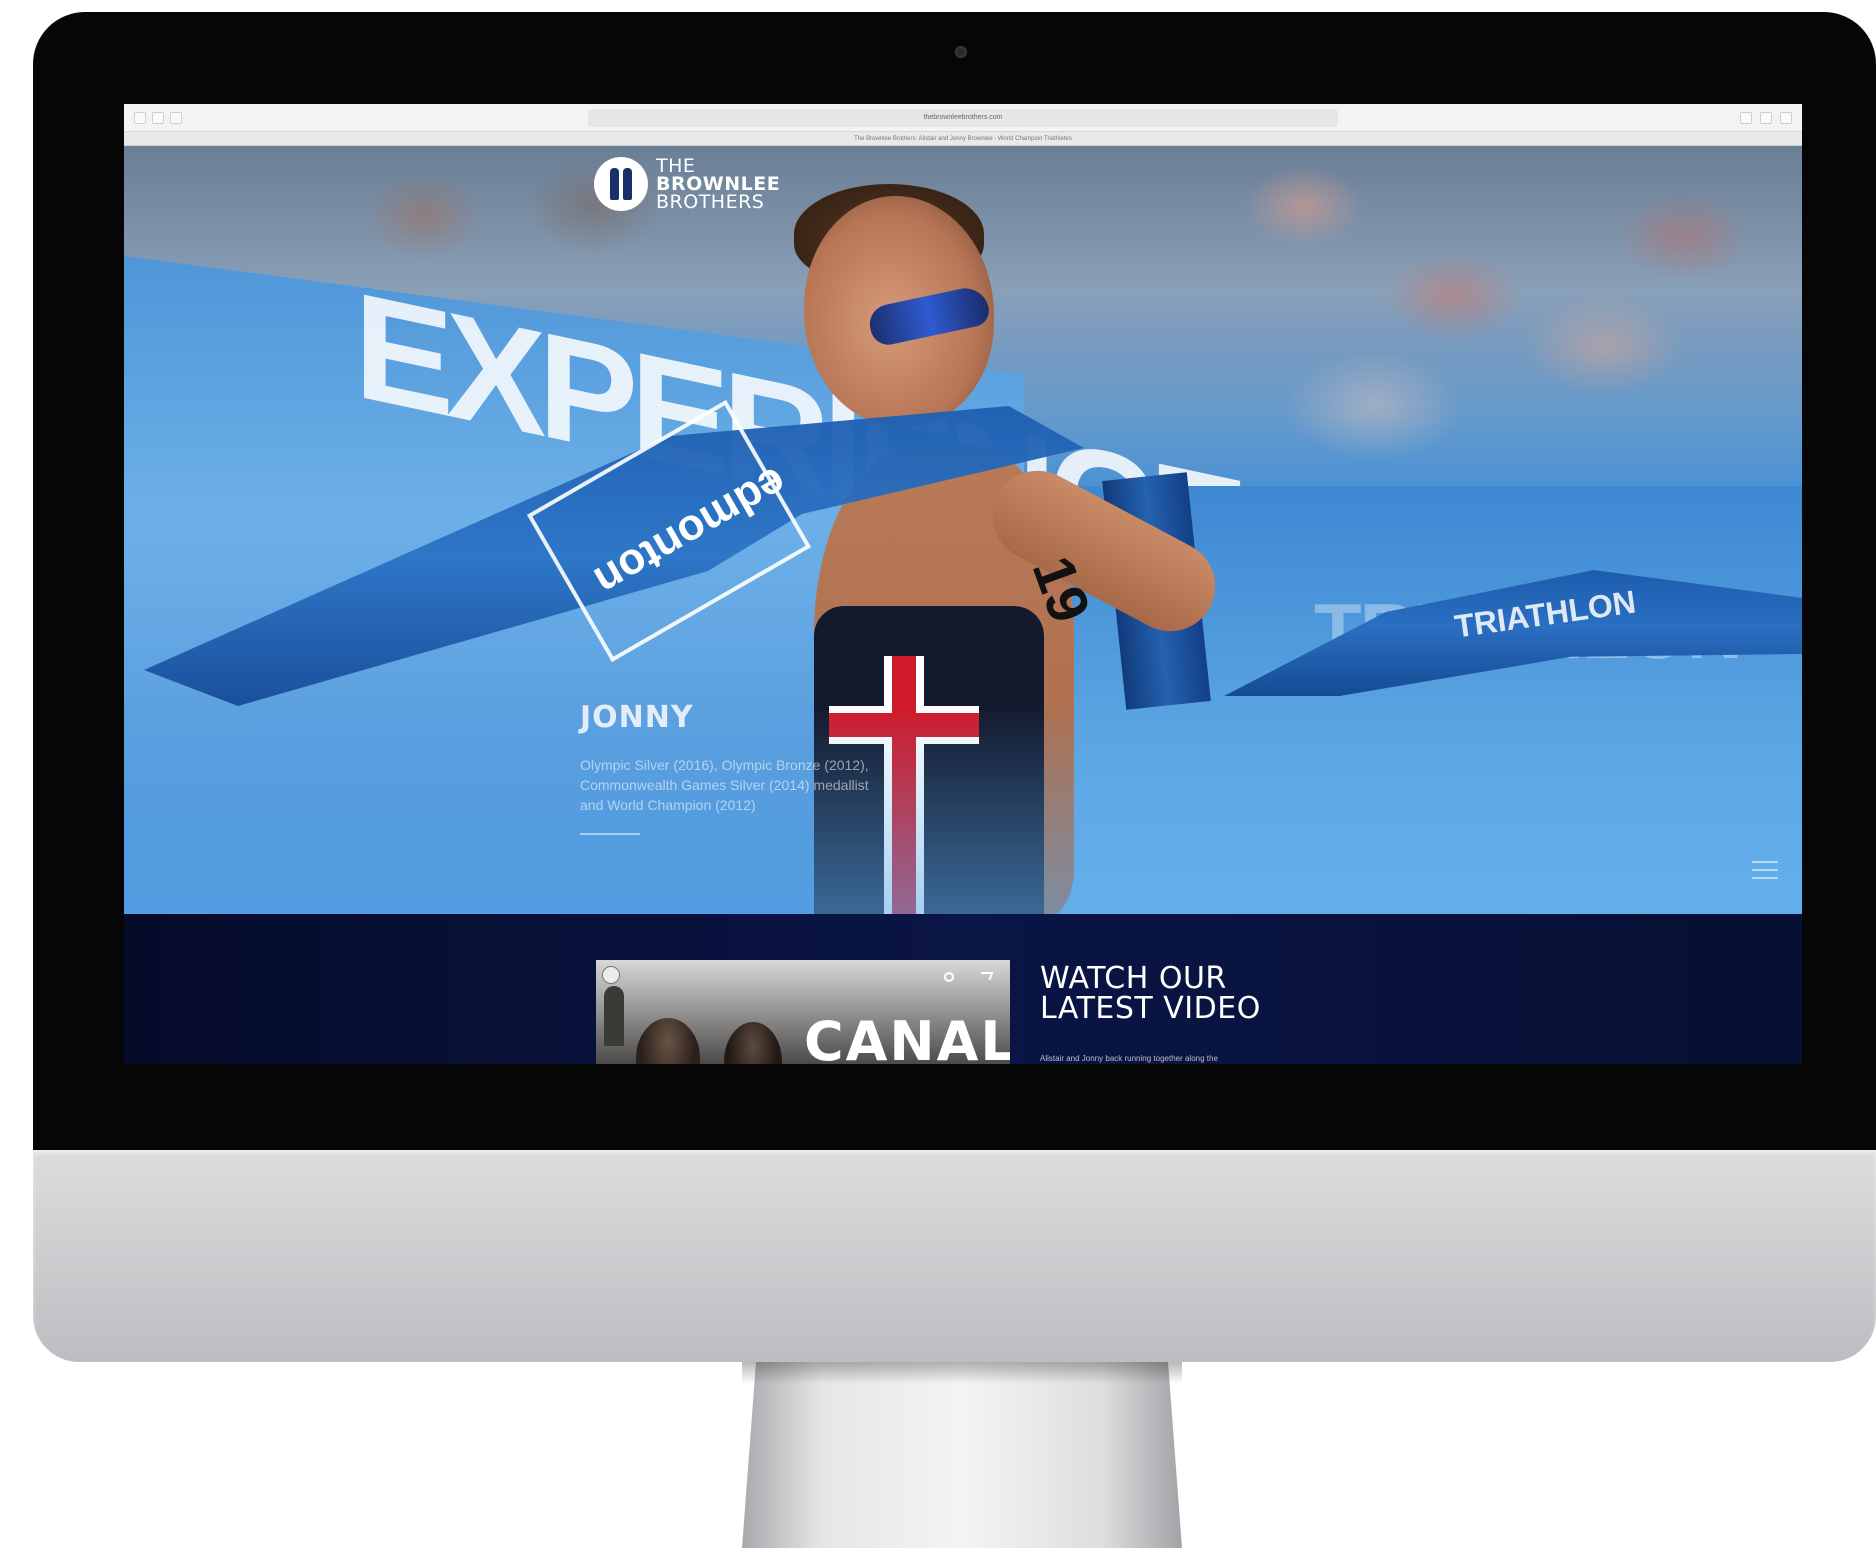  What do you see at coordinates (962, 1455) in the screenshot?
I see `imac-stand` at bounding box center [962, 1455].